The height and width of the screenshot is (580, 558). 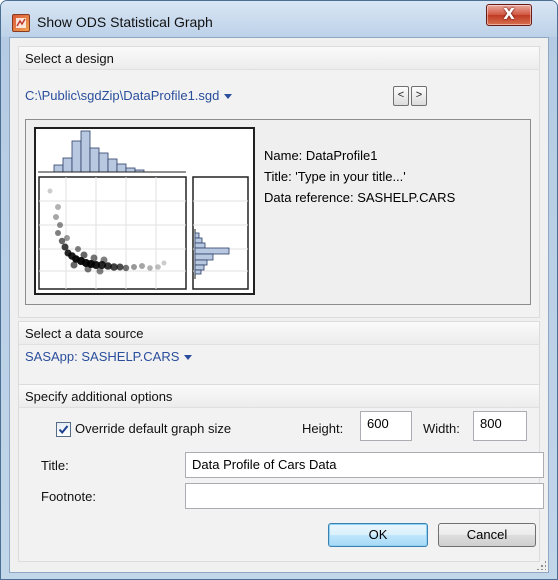 What do you see at coordinates (441, 428) in the screenshot?
I see `width-label: Width:` at bounding box center [441, 428].